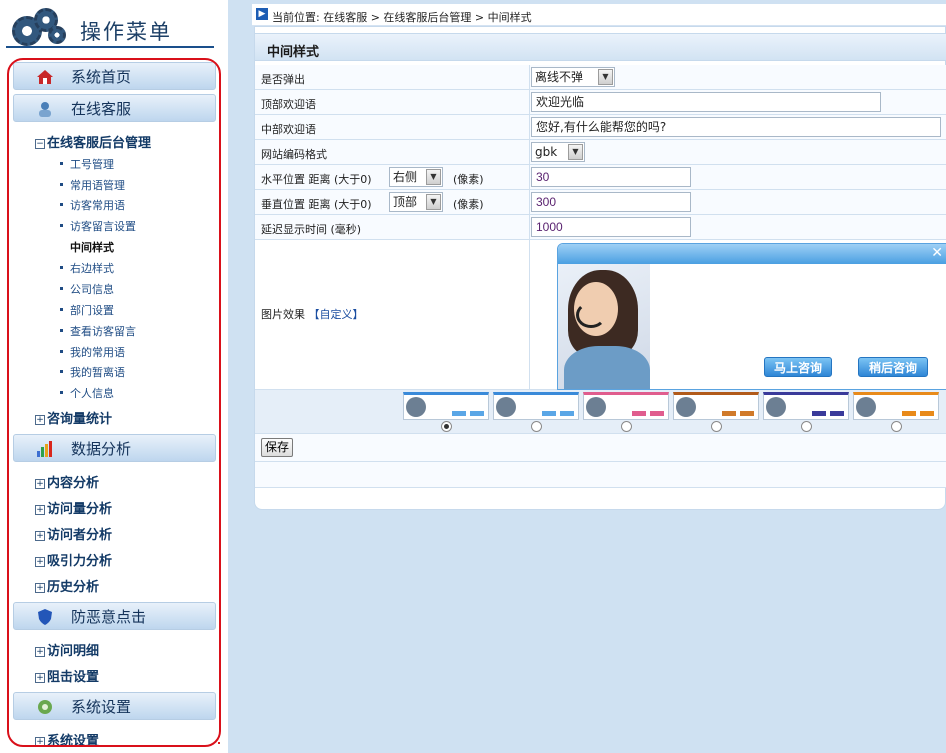  What do you see at coordinates (67, 737) in the screenshot?
I see `tree-system-settings: + 系统设置` at bounding box center [67, 737].